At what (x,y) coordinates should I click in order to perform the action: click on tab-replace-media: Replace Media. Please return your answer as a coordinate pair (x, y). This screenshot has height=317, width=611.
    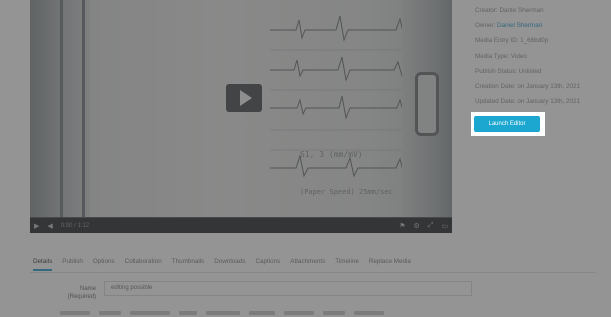
    Looking at the image, I should click on (390, 264).